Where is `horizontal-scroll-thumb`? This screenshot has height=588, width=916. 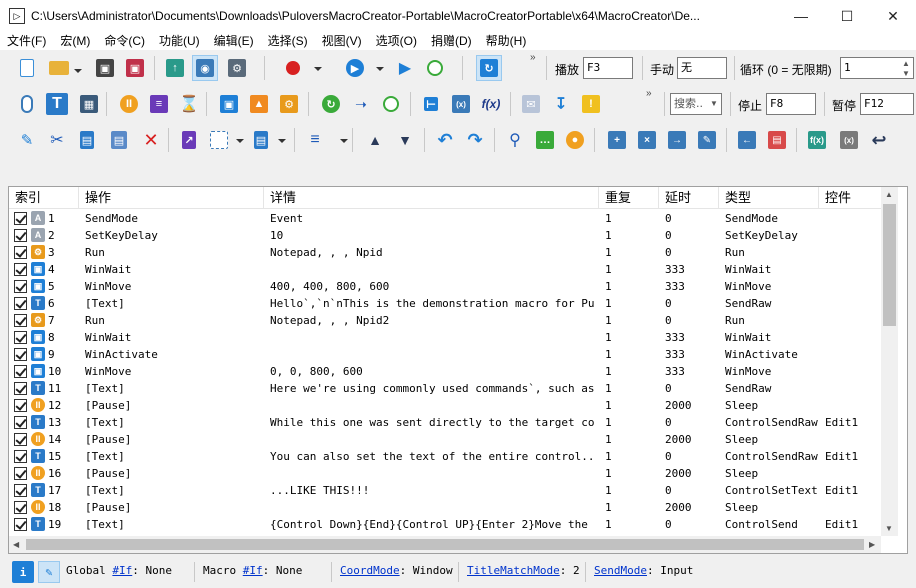
horizontal-scroll-thumb is located at coordinates (445, 544).